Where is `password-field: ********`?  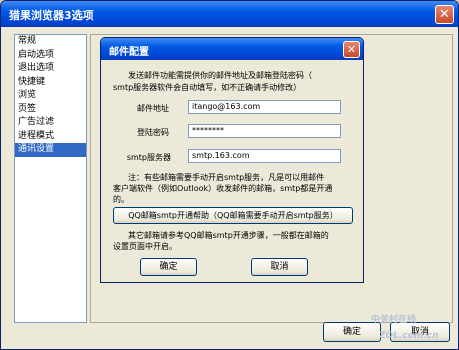
password-field: ******** is located at coordinates (264, 131).